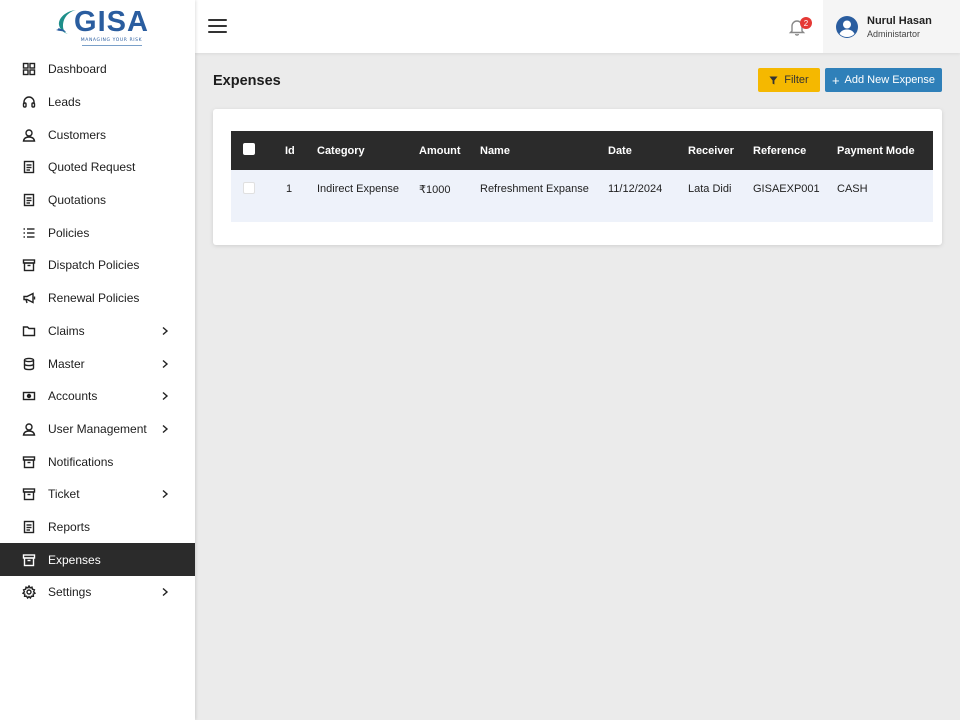 The image size is (960, 720). I want to click on brand-logo: GISA MANAGING YOUR RISK, so click(97, 26).